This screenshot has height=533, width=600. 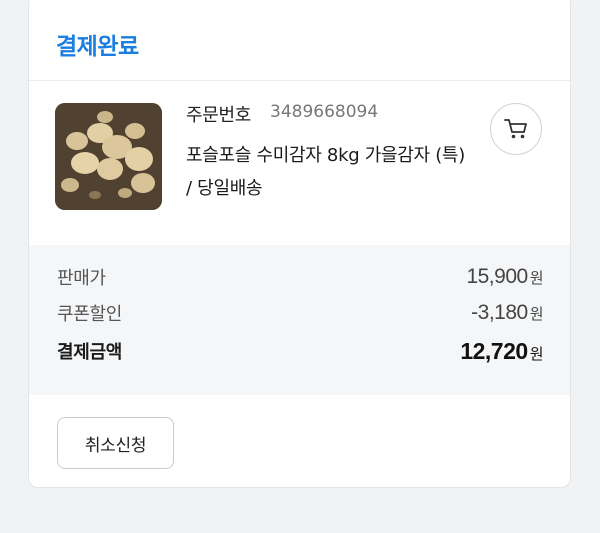 What do you see at coordinates (81, 278) in the screenshot?
I see `sale-price-label: 판매가` at bounding box center [81, 278].